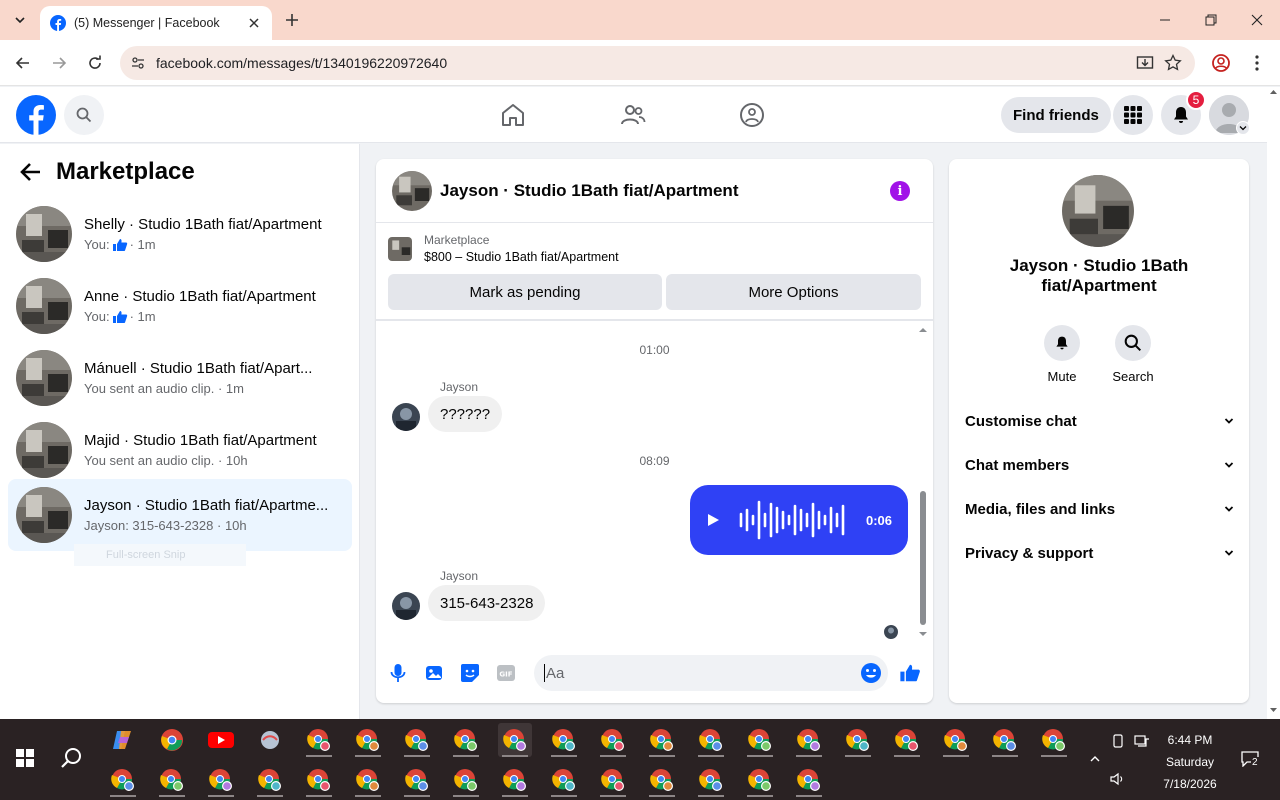 The image size is (1280, 800). Describe the element at coordinates (1190, 762) in the screenshot. I see `system-clock: 6:44 PM Saturday 7/18/2026` at that location.